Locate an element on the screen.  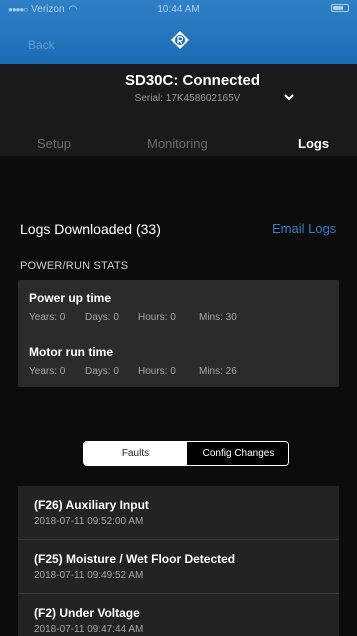
device-title: SD30C: Connected is located at coordinates (192, 80).